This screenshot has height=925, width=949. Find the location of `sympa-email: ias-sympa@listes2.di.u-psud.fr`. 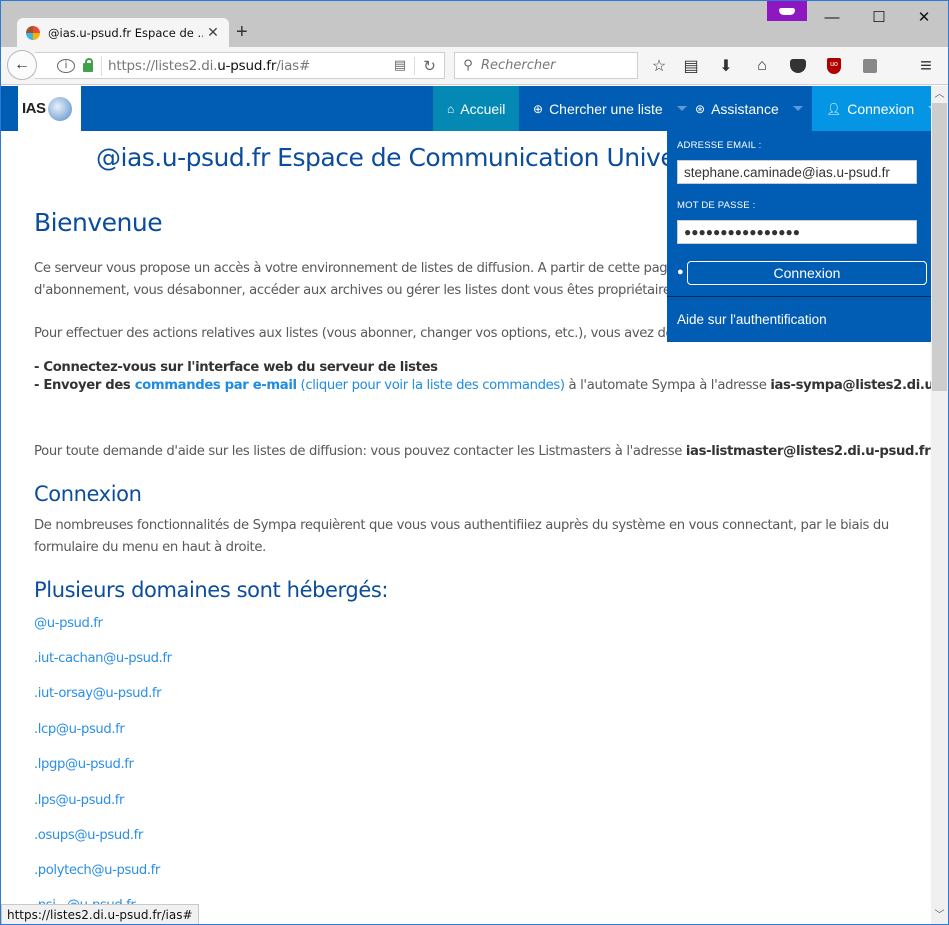

sympa-email: ias-sympa@listes2.di.u-psud.fr is located at coordinates (850, 385).